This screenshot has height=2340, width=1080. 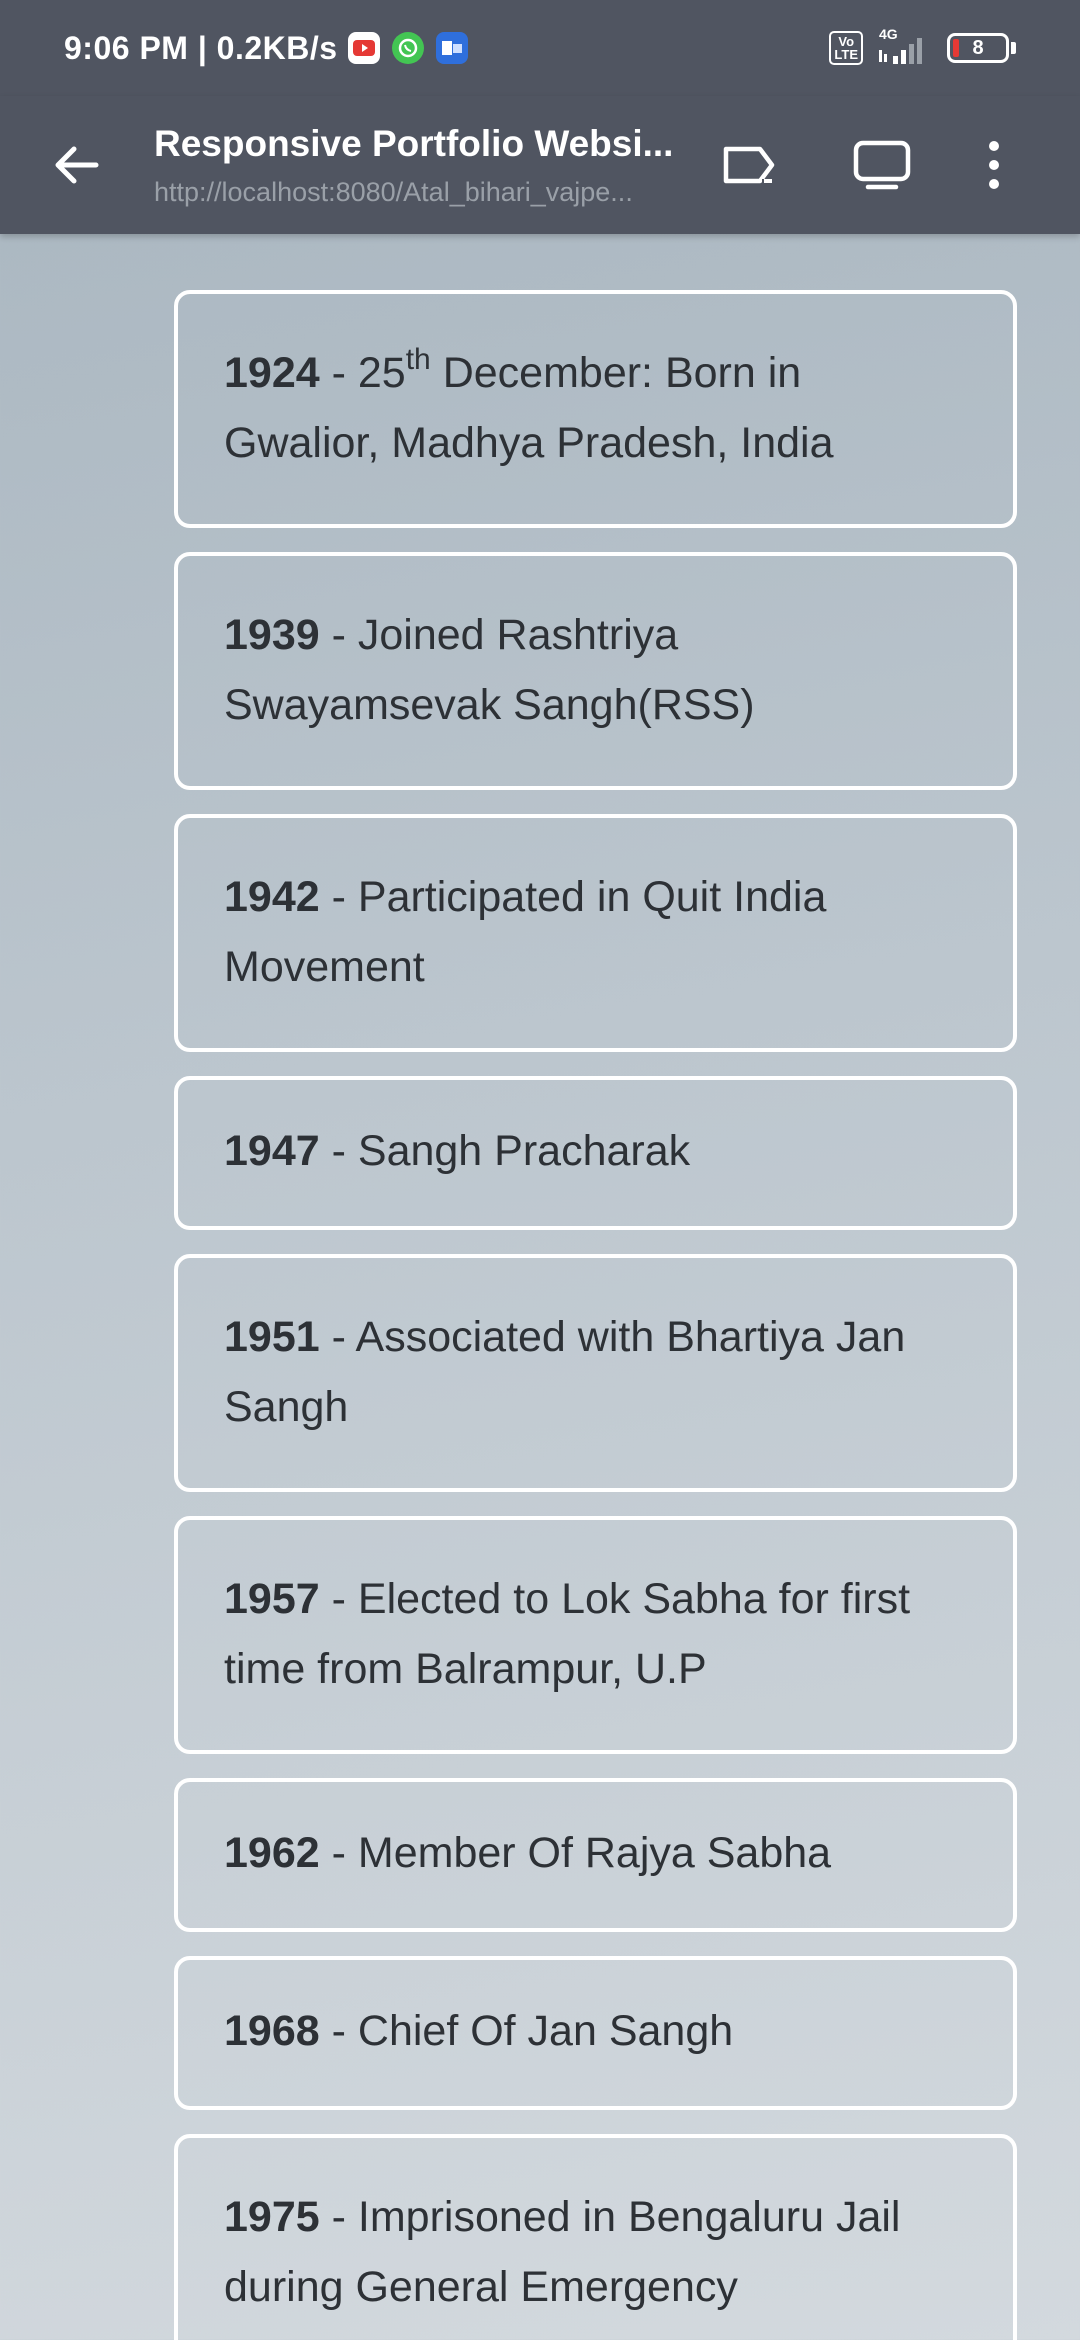 I want to click on status-indicators: Vo LTE 4G 8, so click(x=922, y=46).